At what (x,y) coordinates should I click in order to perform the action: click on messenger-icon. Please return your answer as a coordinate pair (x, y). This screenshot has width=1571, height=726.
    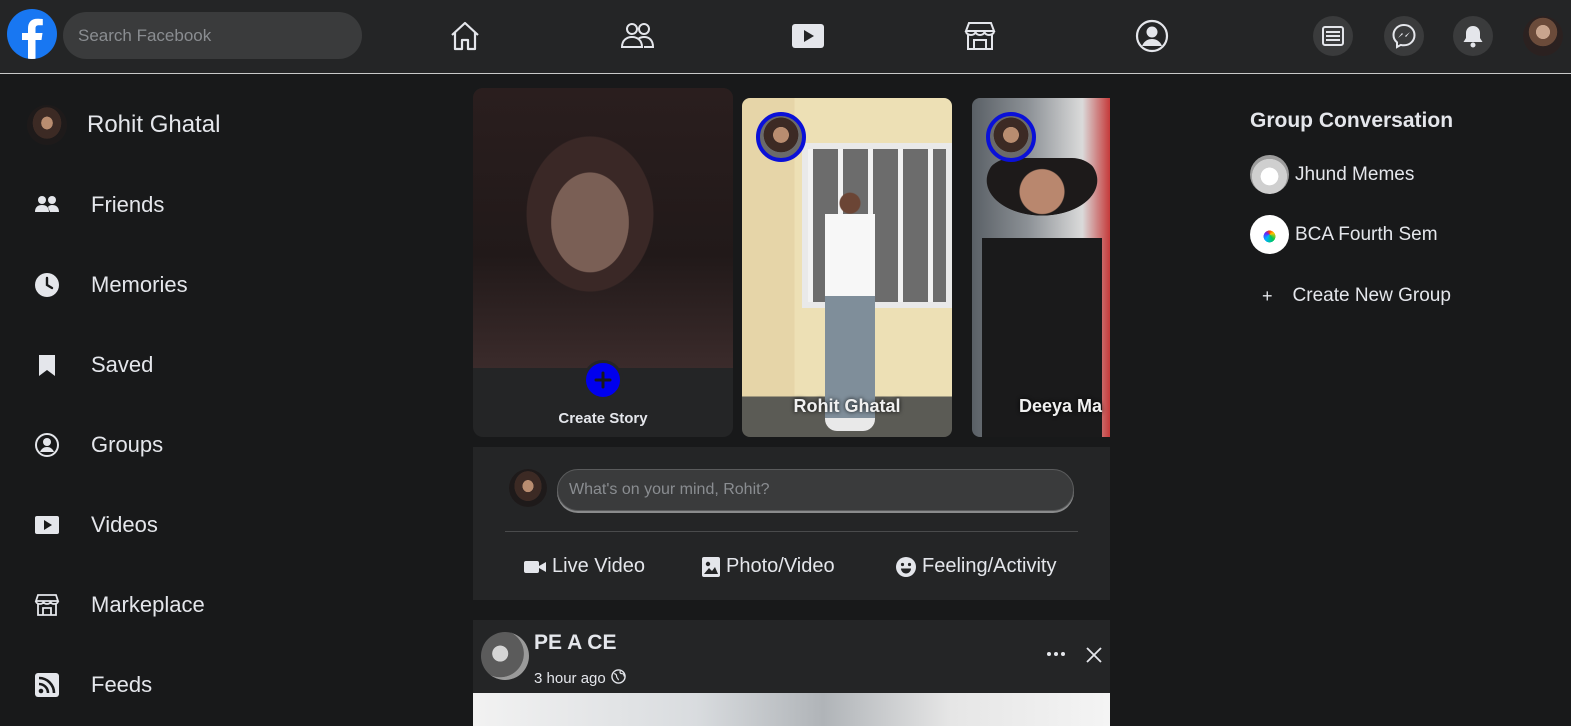
    Looking at the image, I should click on (1404, 36).